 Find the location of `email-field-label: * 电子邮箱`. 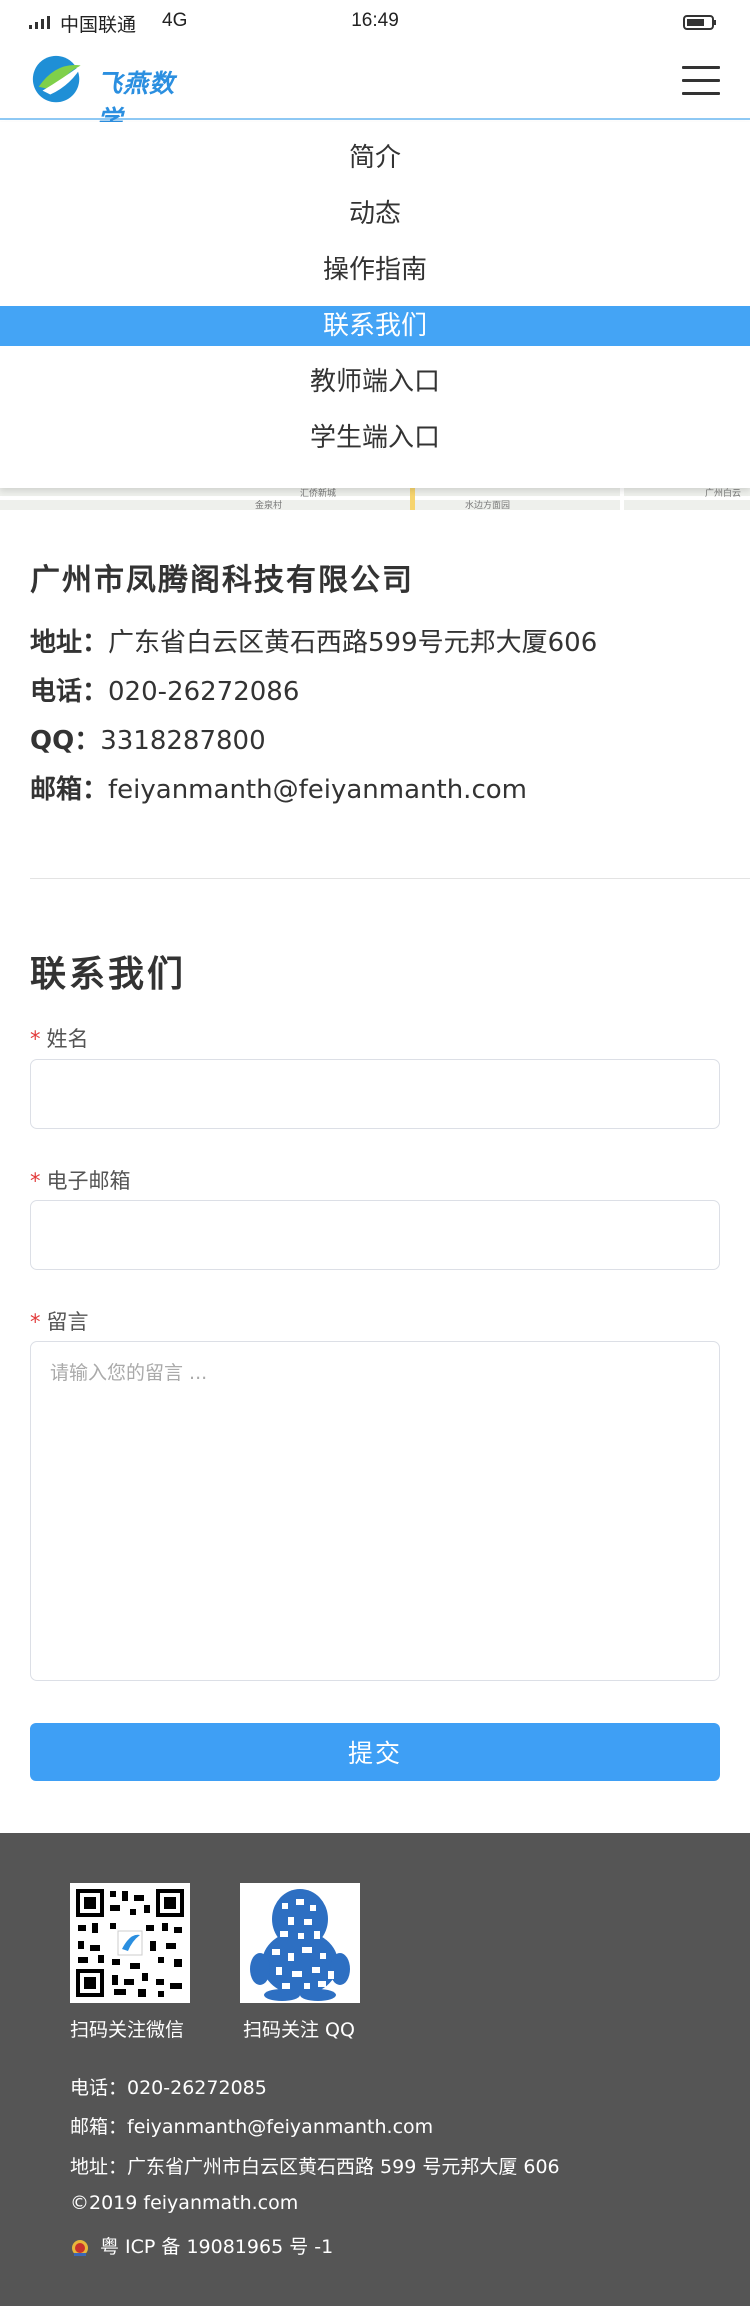

email-field-label: * 电子邮箱 is located at coordinates (80, 1180).